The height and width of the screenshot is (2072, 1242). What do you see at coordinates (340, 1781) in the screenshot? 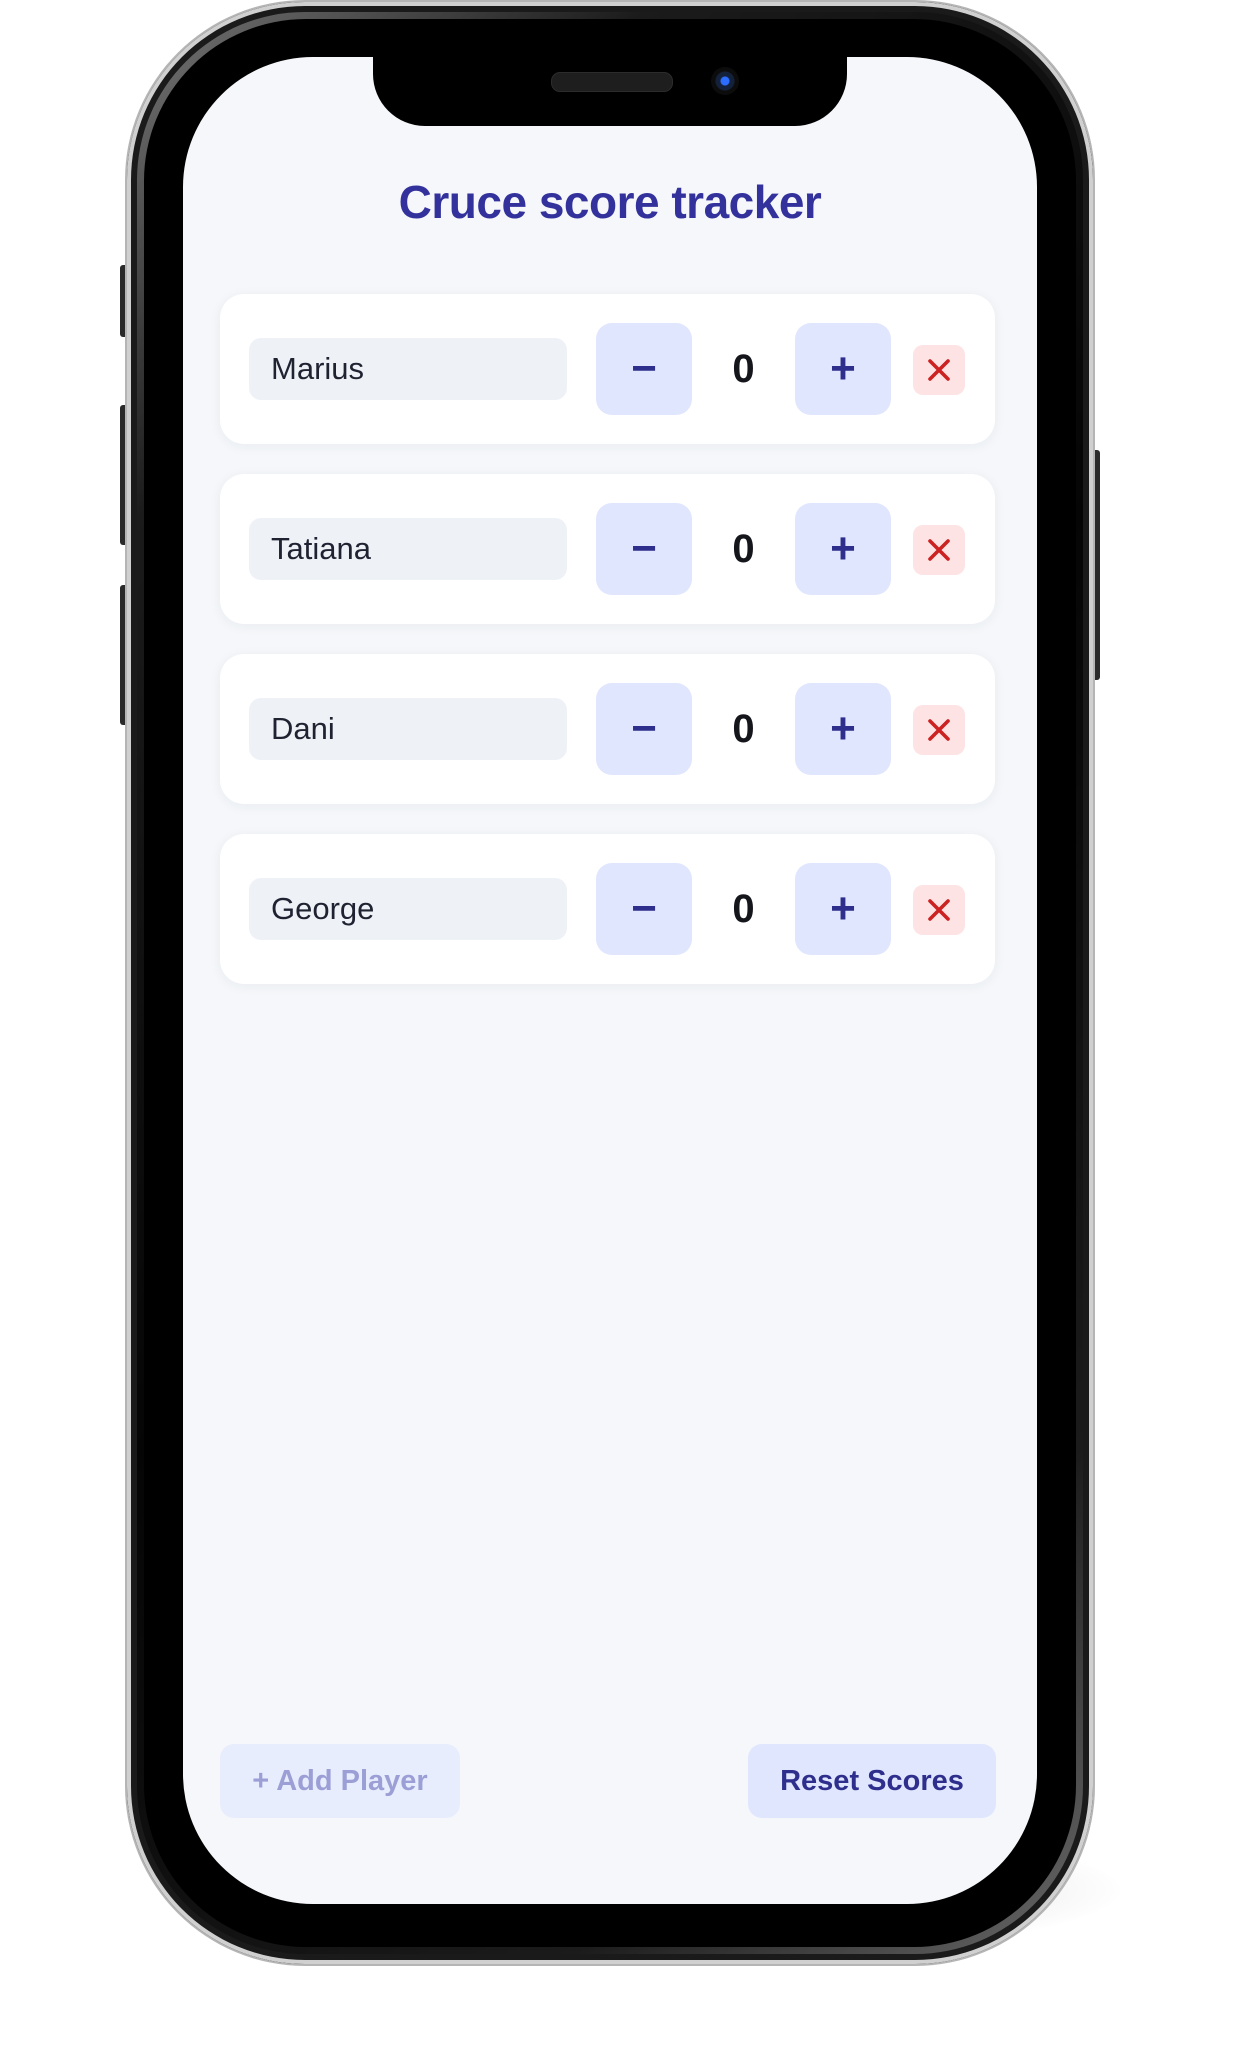
I see `add-player-button: + Add Player` at bounding box center [340, 1781].